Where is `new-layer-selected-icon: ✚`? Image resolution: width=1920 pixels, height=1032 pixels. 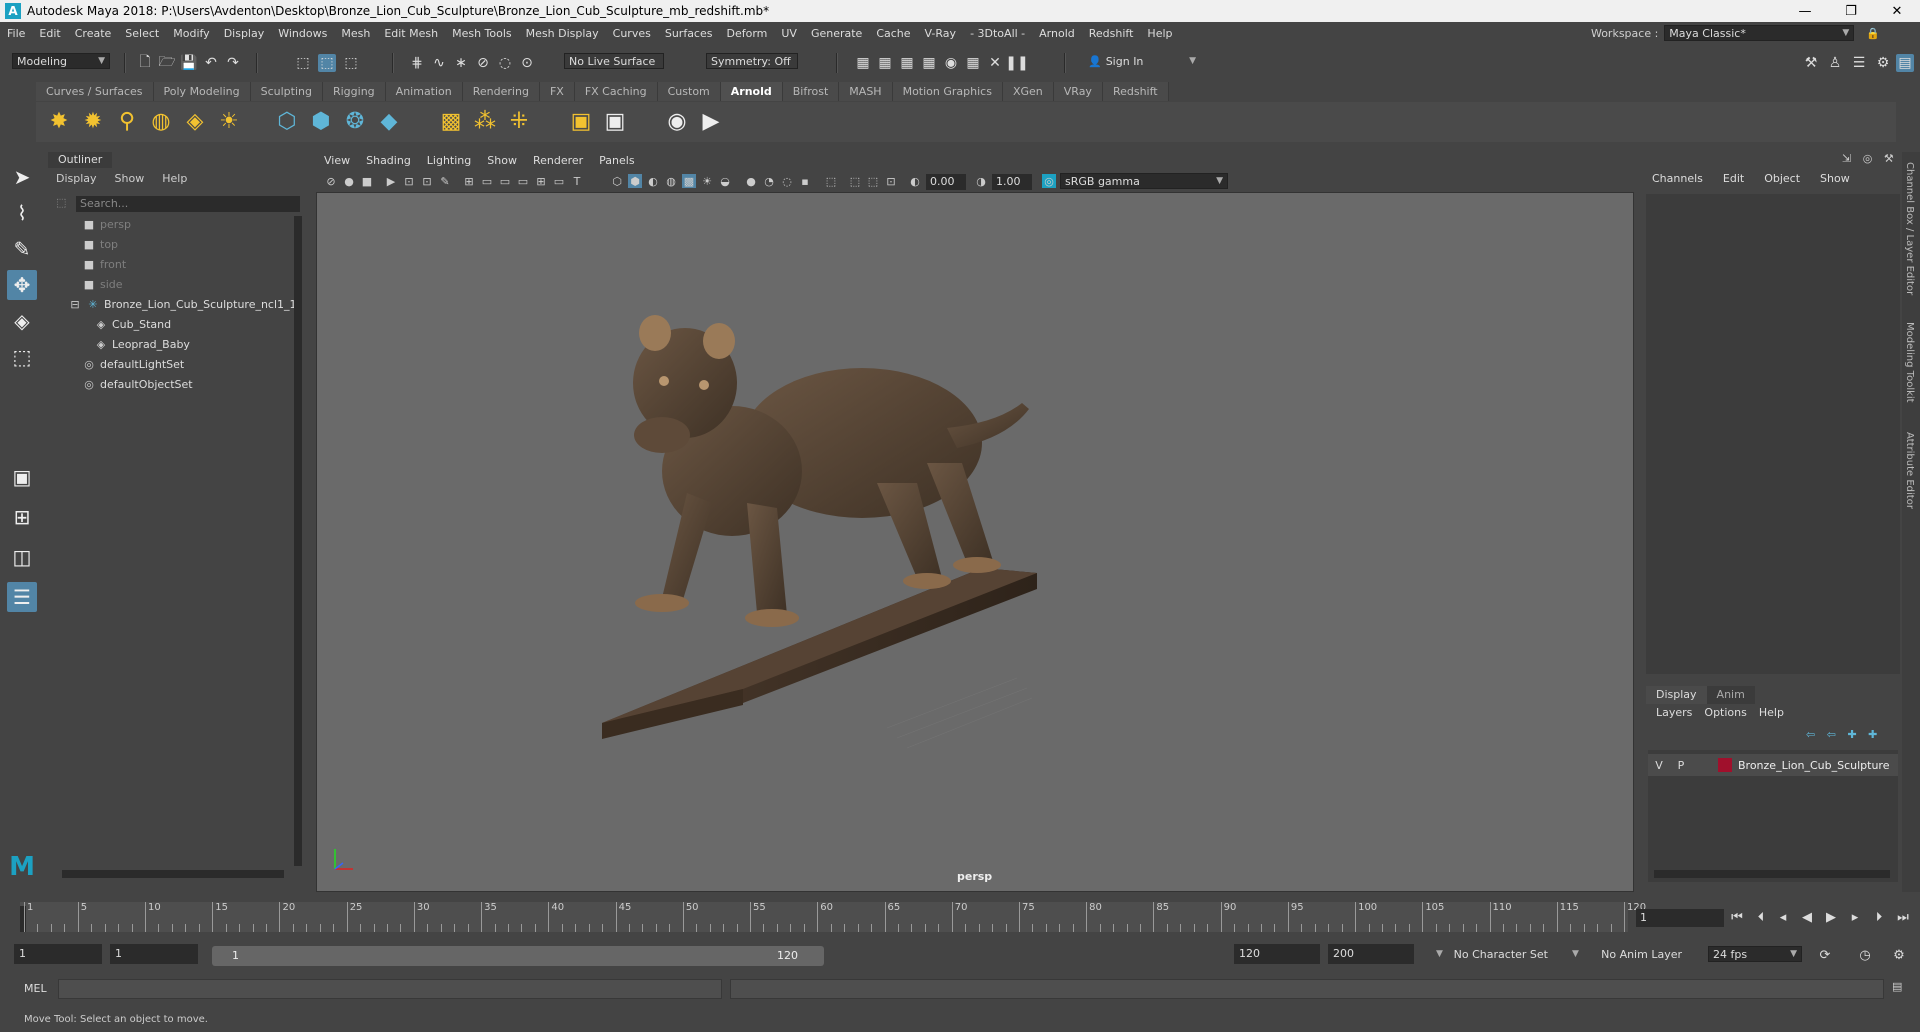
new-layer-selected-icon: ✚ is located at coordinates (1872, 734).